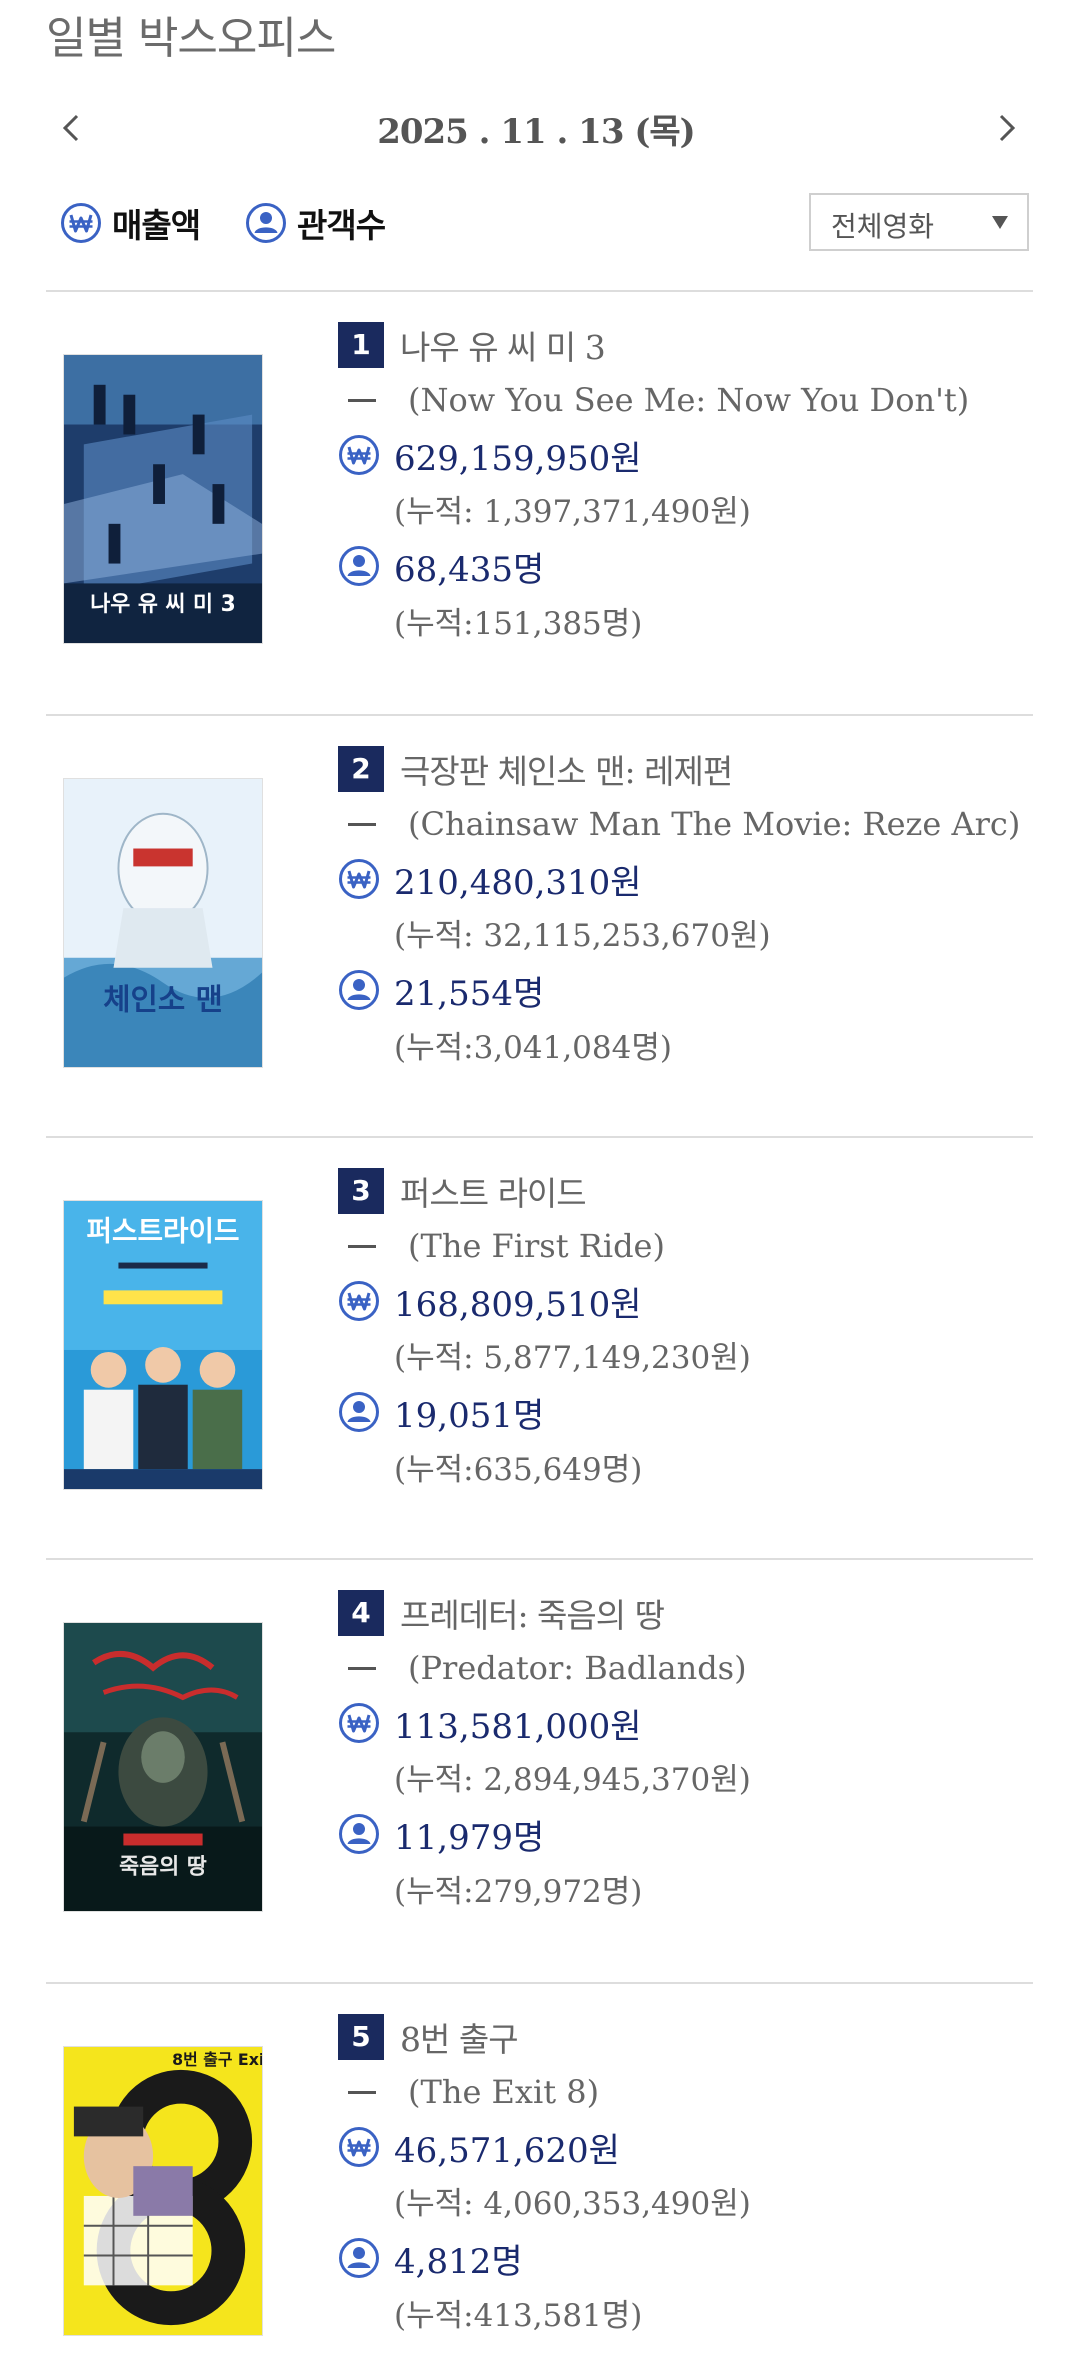  I want to click on movie-title: 프레데터: 죽음의 땅, so click(532, 1613).